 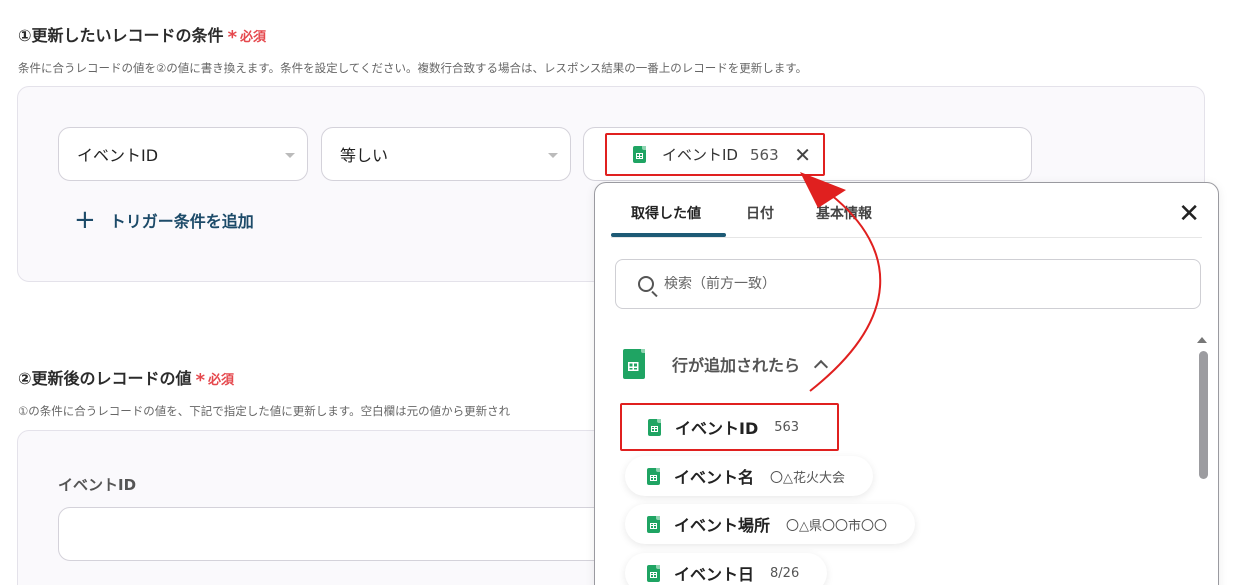 I want to click on list-item-event-id: イベントID 563, so click(x=729, y=427).